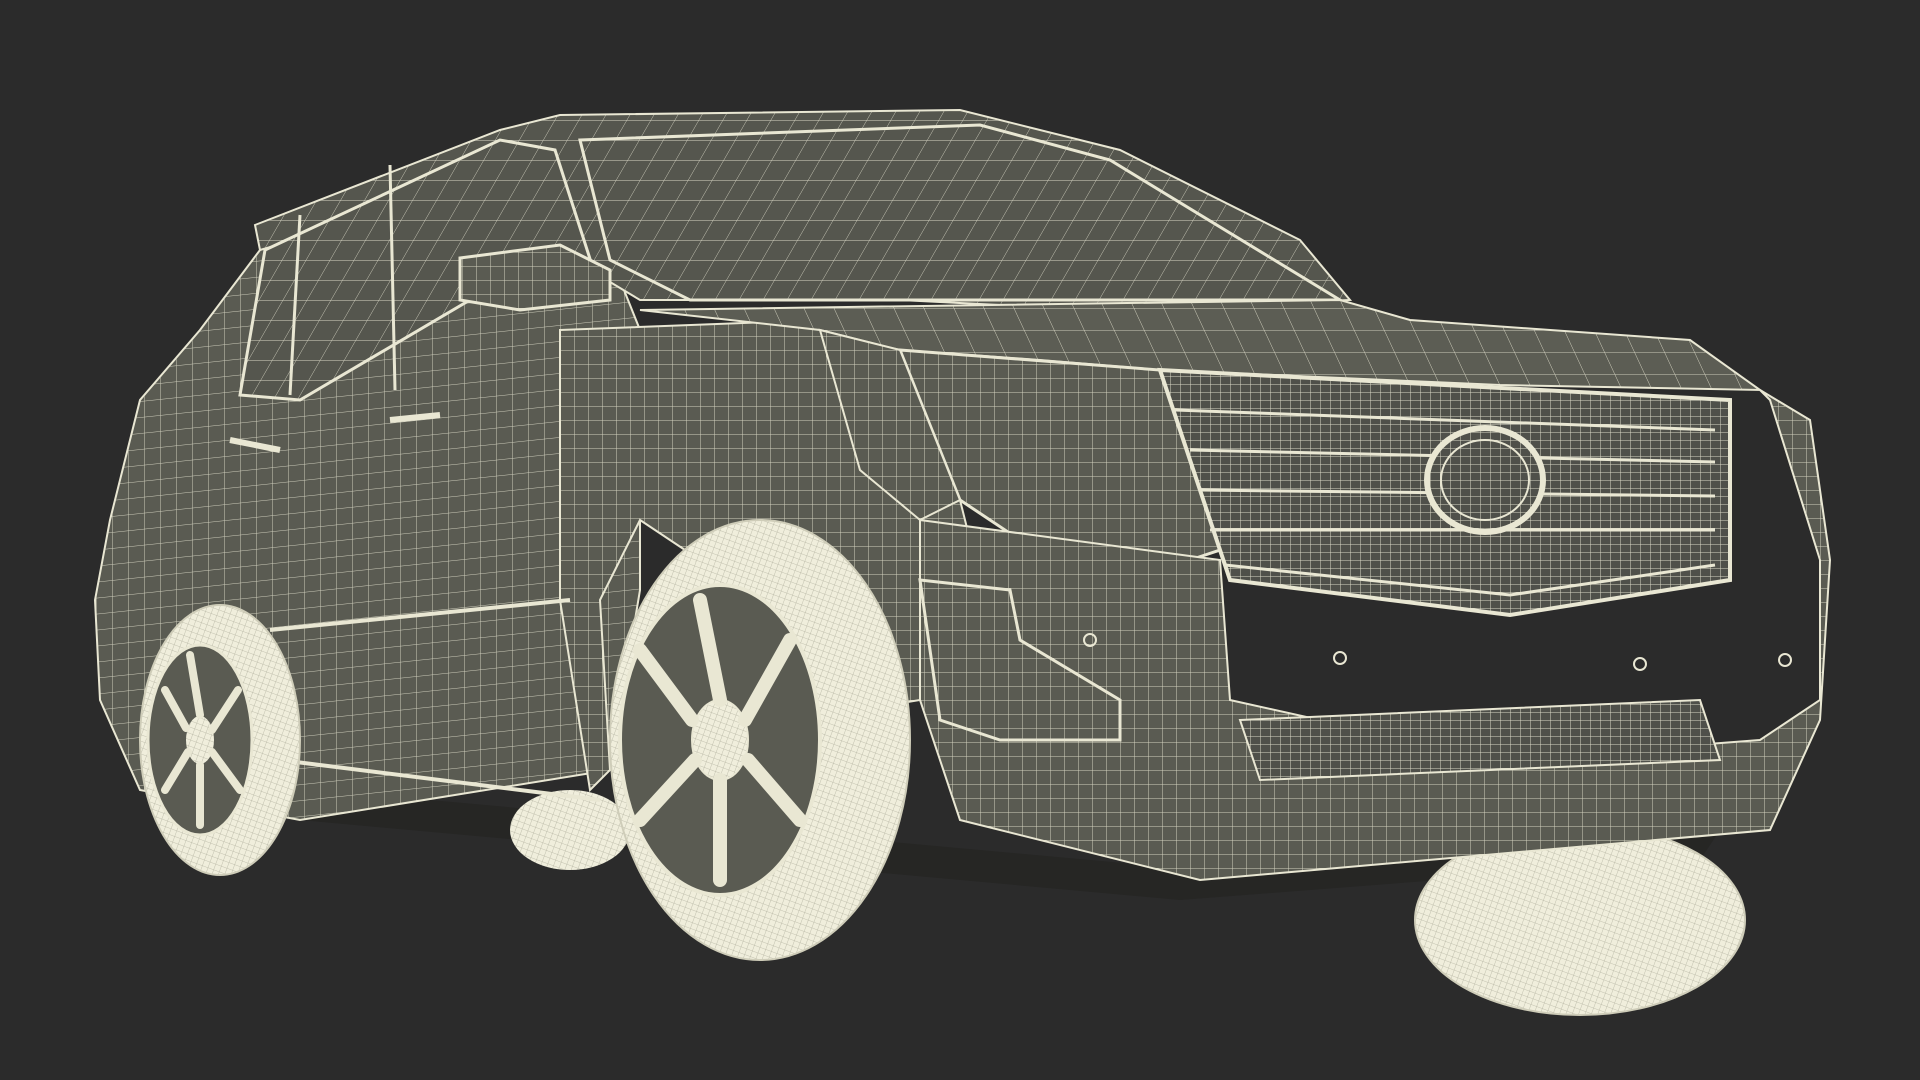  Describe the element at coordinates (570, 830) in the screenshot. I see `rear-left-wheel` at that location.